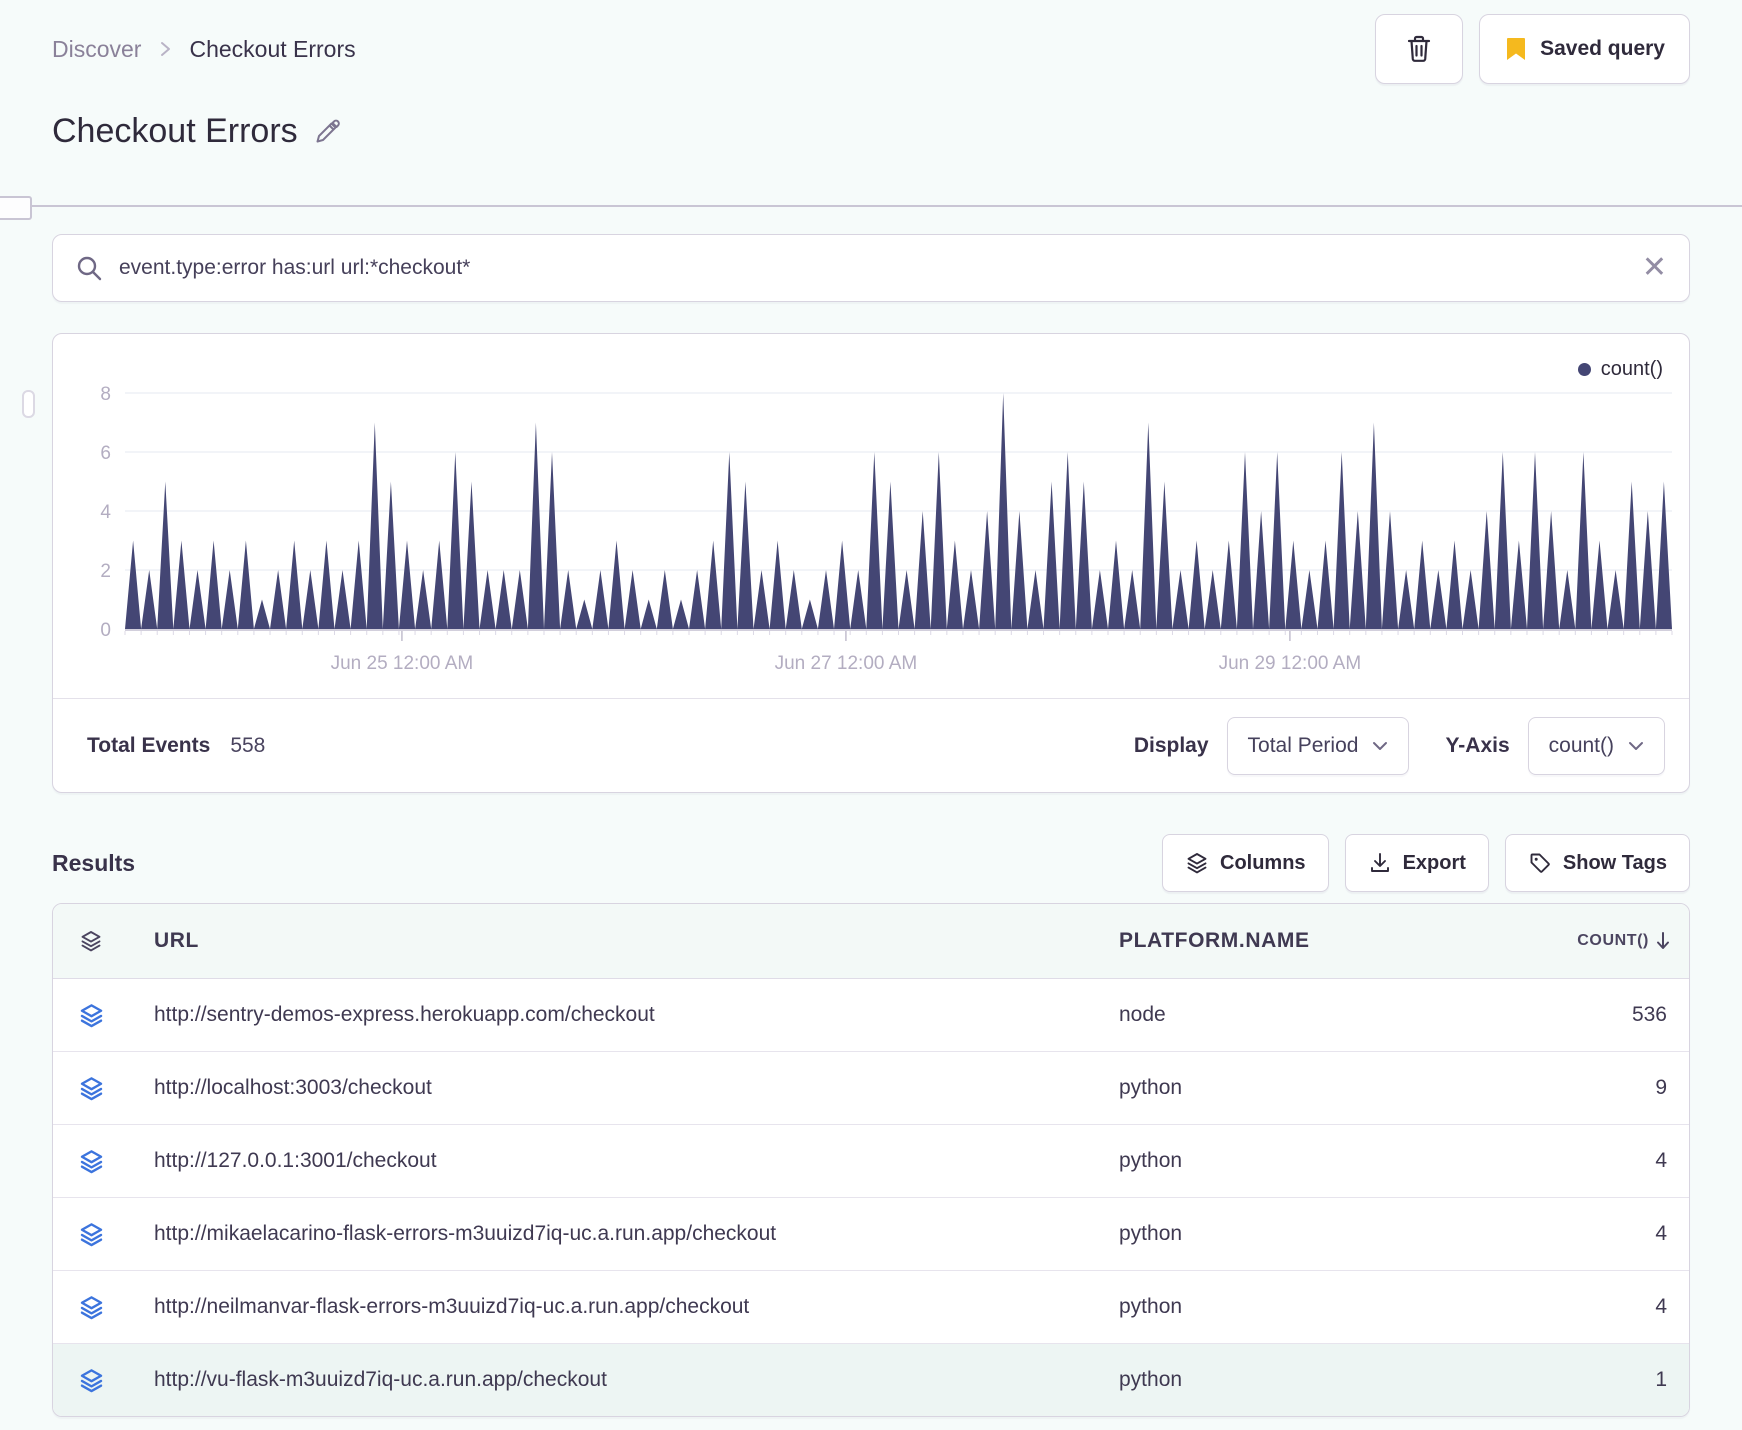 The image size is (1742, 1430). I want to click on search-bar: ✕, so click(871, 268).